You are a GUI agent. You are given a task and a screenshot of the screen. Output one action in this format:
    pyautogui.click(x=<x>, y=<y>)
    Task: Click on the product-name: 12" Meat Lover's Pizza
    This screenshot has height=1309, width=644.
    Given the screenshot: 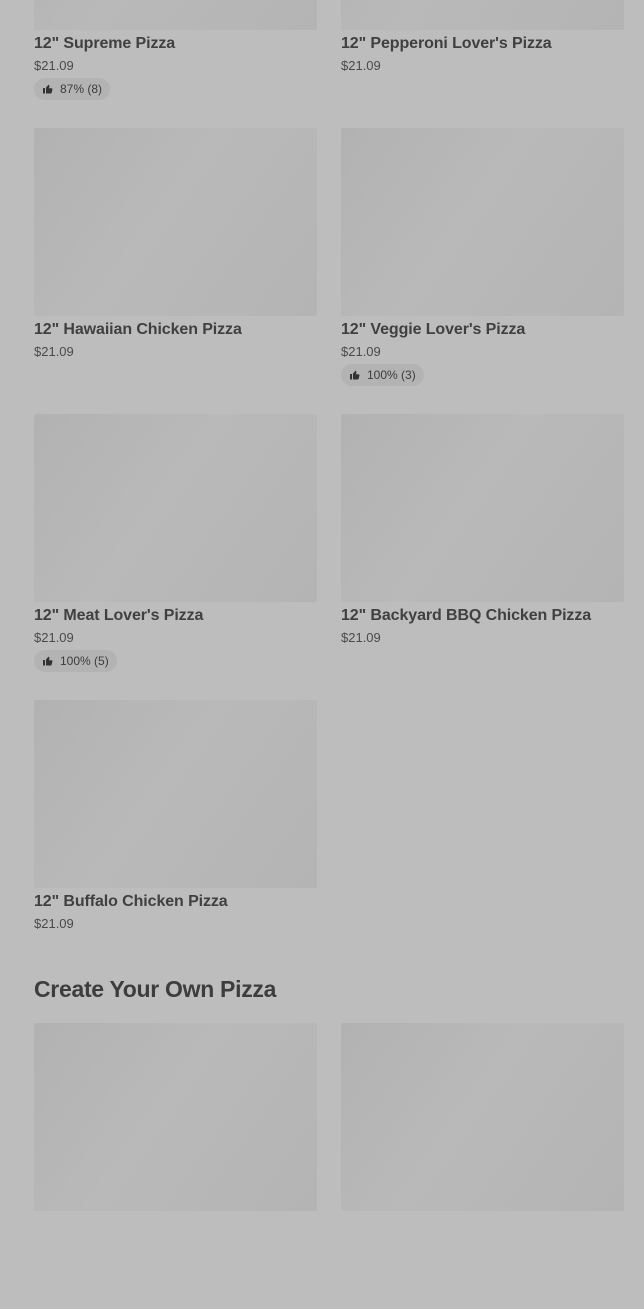 What is the action you would take?
    pyautogui.click(x=175, y=616)
    